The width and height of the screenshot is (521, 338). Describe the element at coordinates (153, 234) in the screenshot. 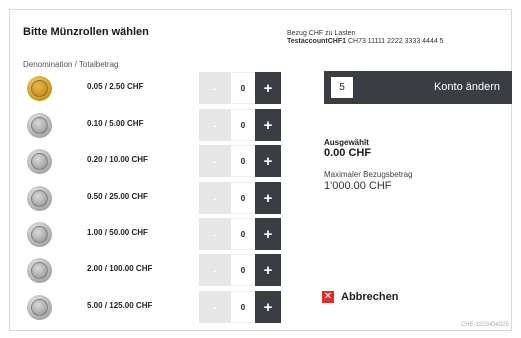

I see `denomination-row: 1.00 / 50.00 CHF - 0 +` at that location.